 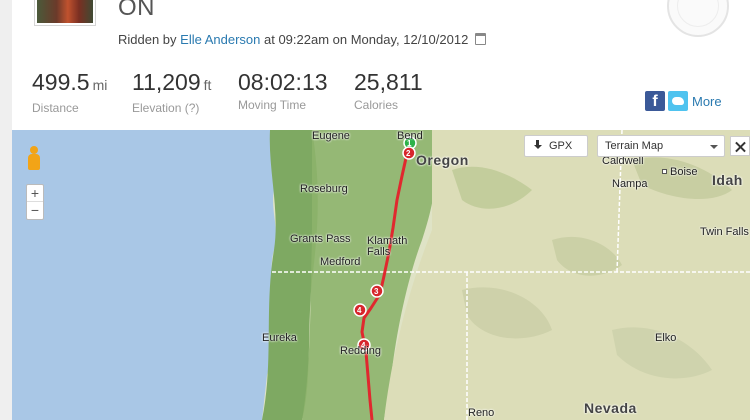 What do you see at coordinates (166, 82) in the screenshot?
I see `stat-elevation-value: 11,209` at bounding box center [166, 82].